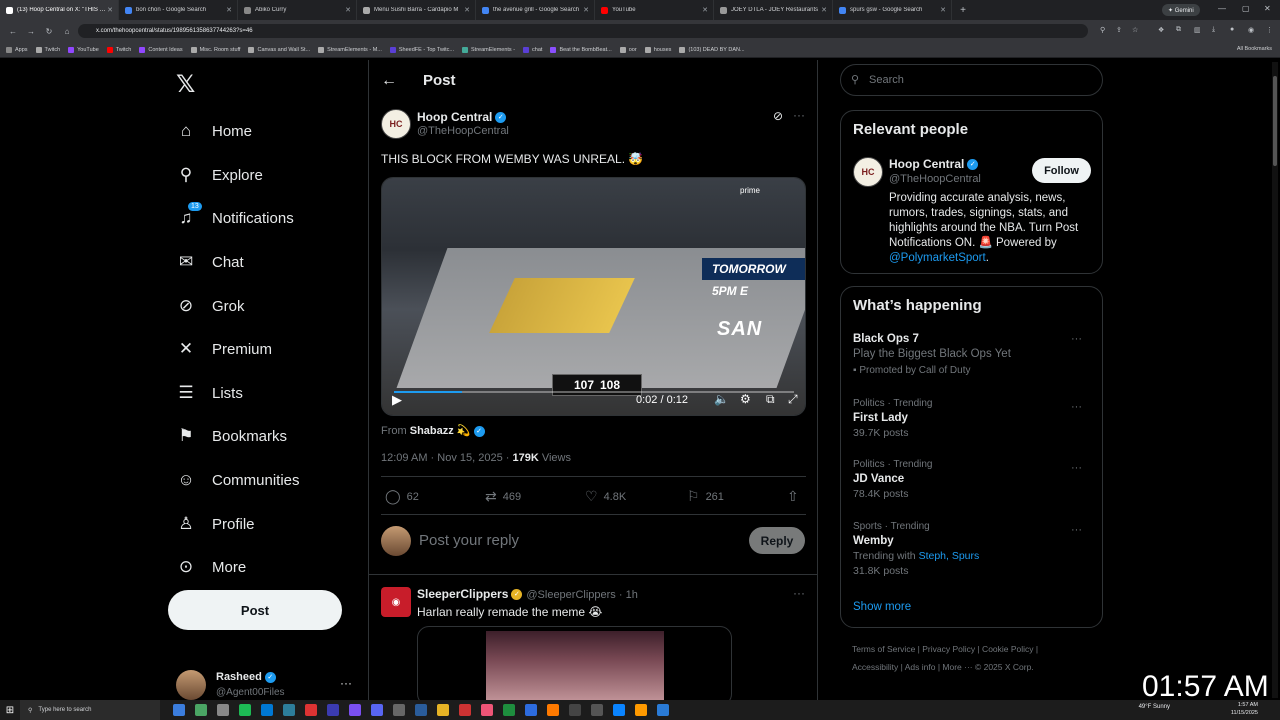 This screenshot has width=1280, height=720. I want to click on scrollbar, so click(1275, 380).